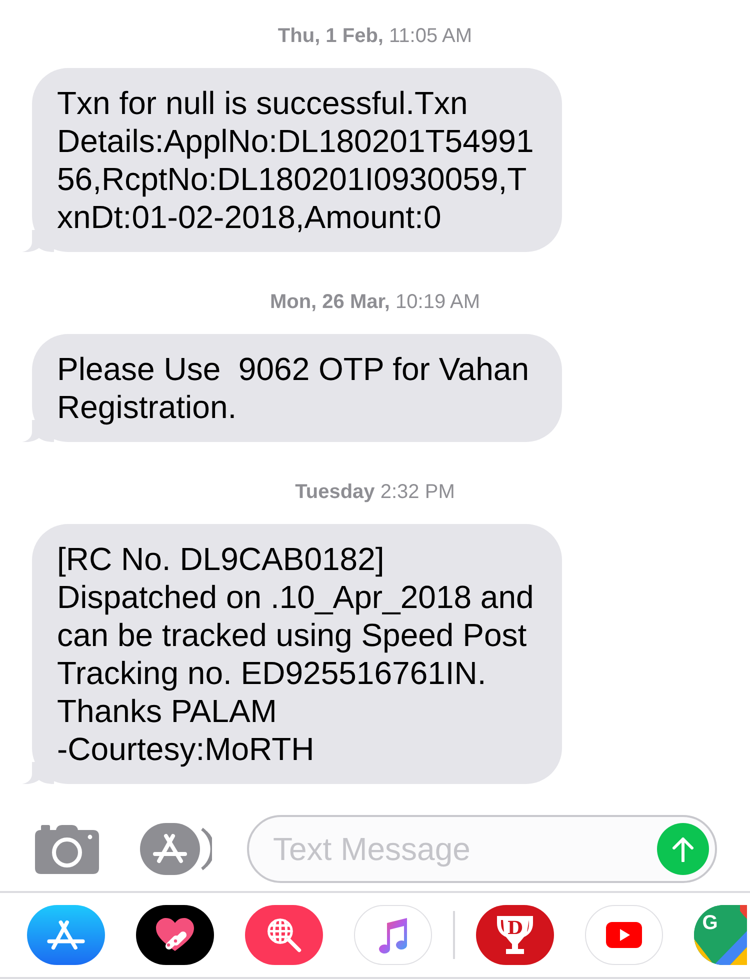  I want to click on heart-icon, so click(175, 935).